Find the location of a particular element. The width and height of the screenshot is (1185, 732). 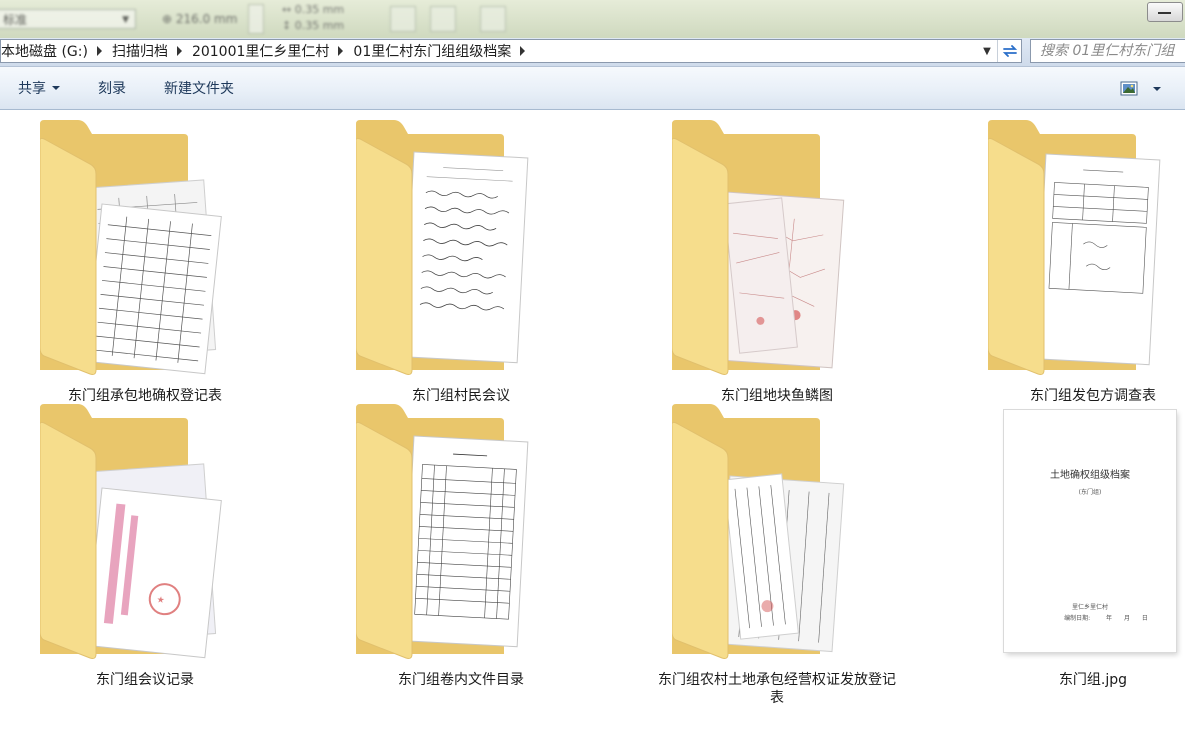

burn-button: 刻录 is located at coordinates (112, 88).